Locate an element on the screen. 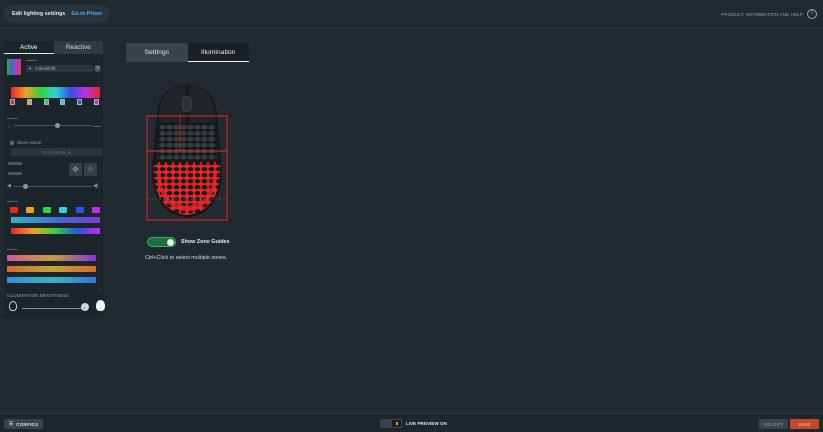 The height and width of the screenshot is (432, 823). brightness-slider-track is located at coordinates (55, 308).